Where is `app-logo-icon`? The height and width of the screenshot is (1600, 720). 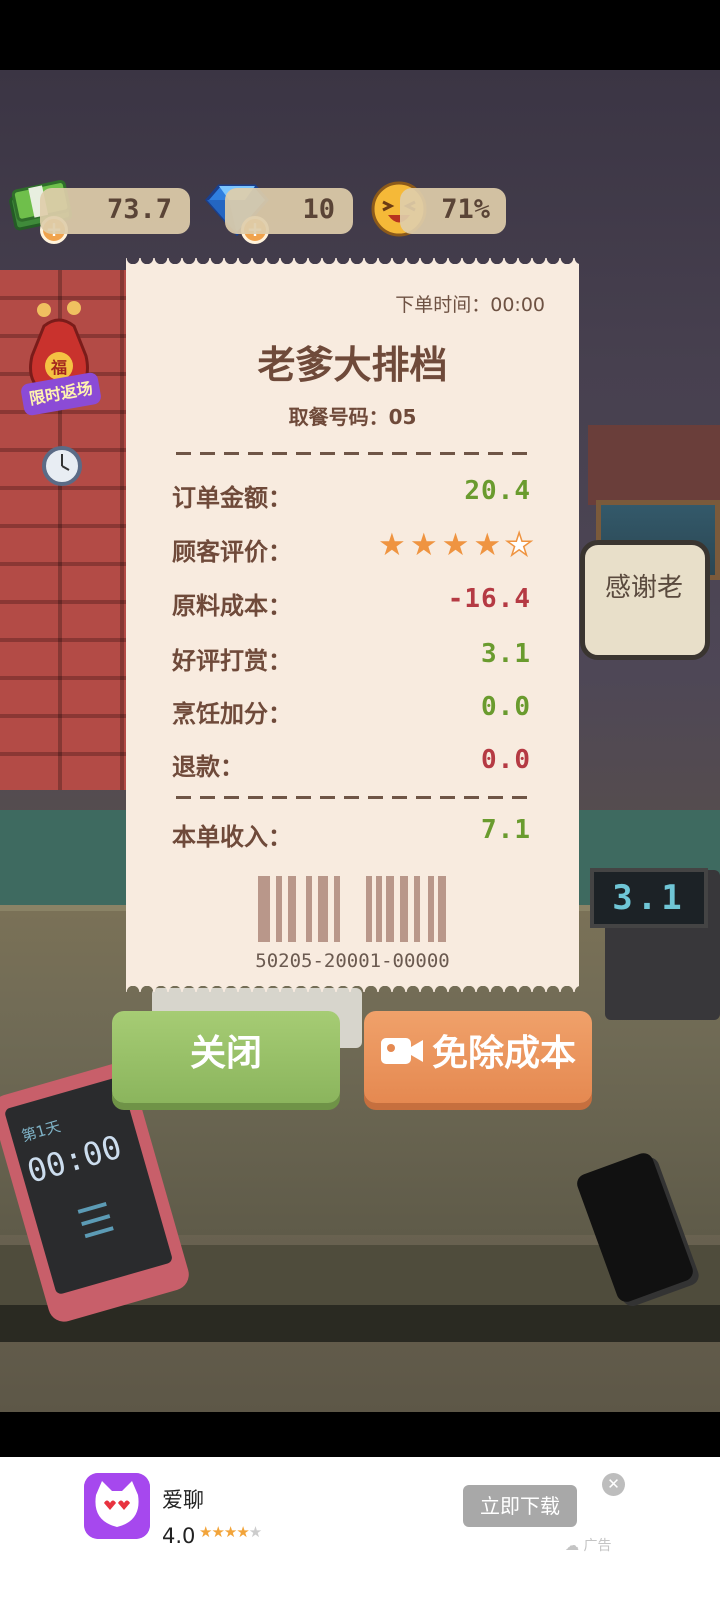 app-logo-icon is located at coordinates (117, 1506).